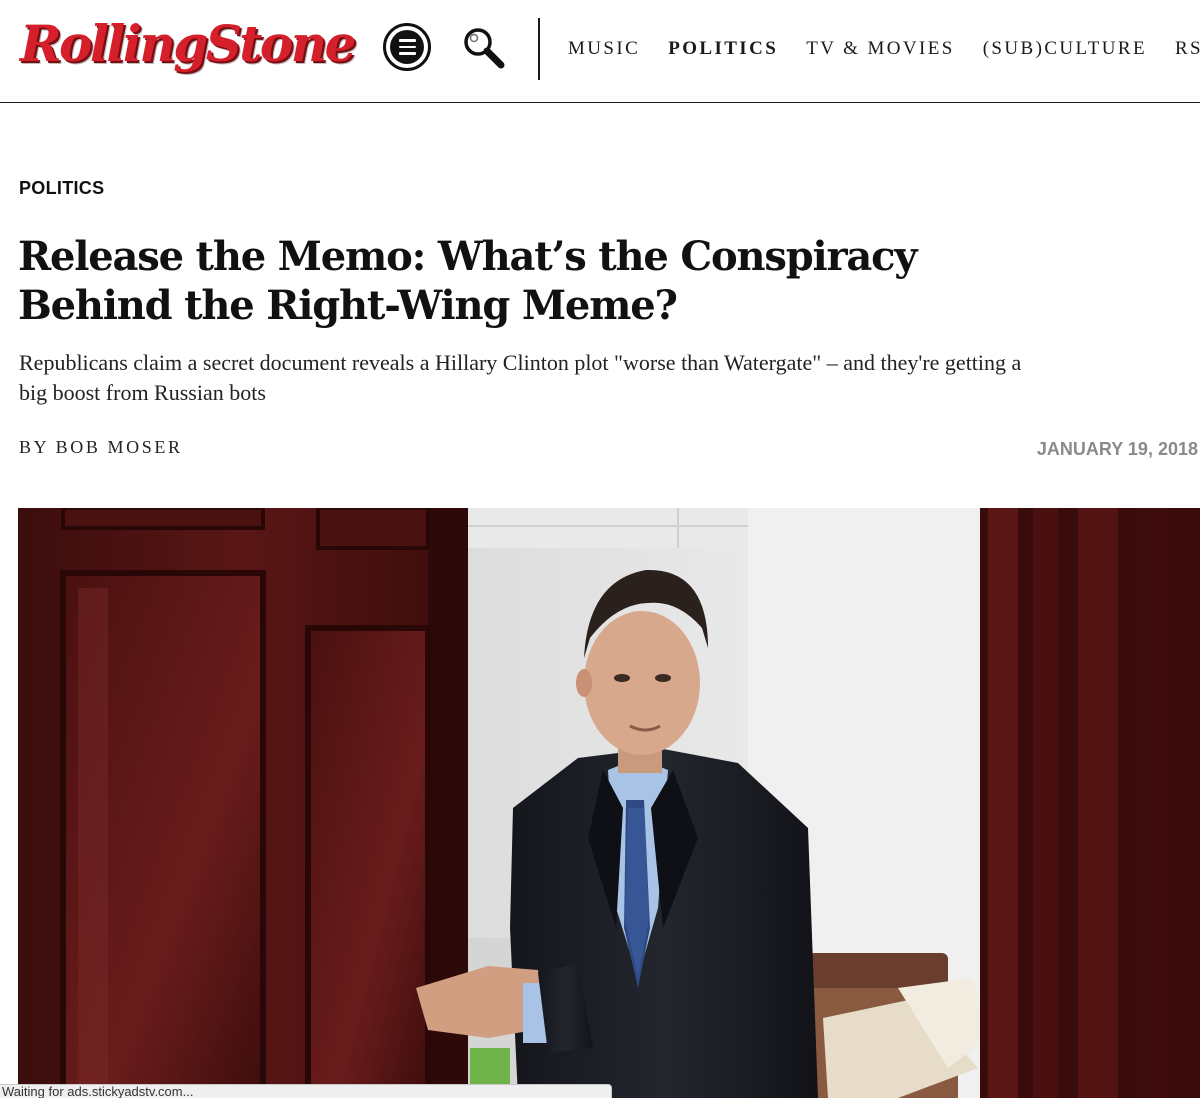 The image size is (1200, 1098). Describe the element at coordinates (1065, 49) in the screenshot. I see `nav-item-subculture: (SUB)CULTURE` at that location.